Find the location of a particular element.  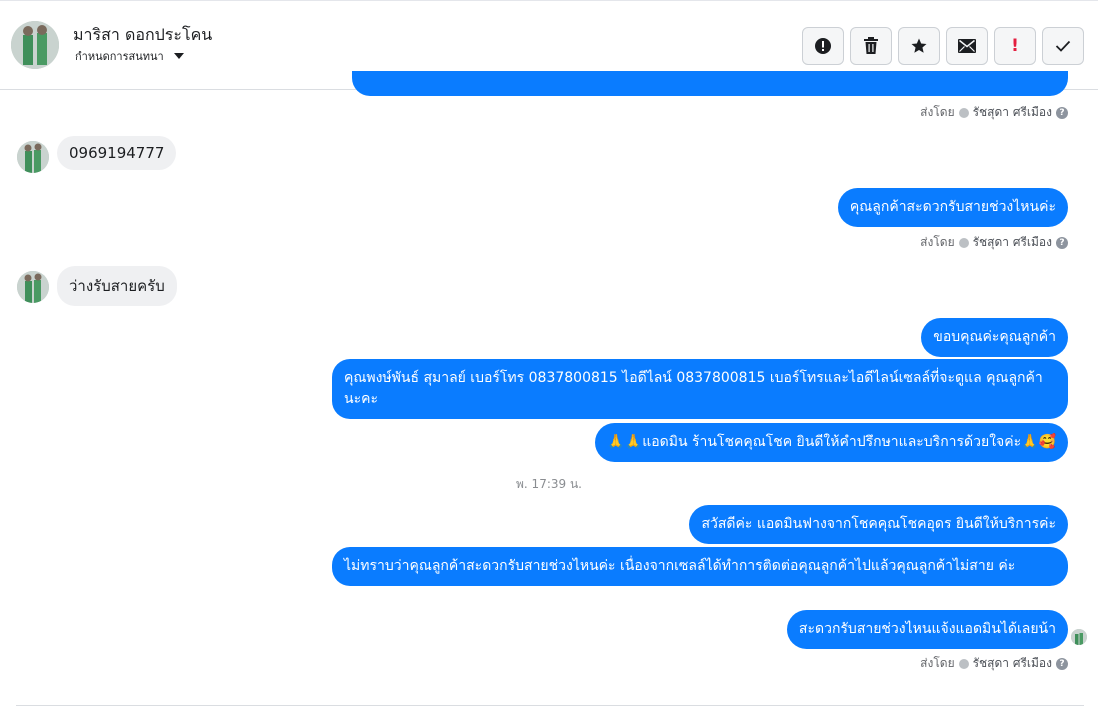

mail-button is located at coordinates (967, 46).